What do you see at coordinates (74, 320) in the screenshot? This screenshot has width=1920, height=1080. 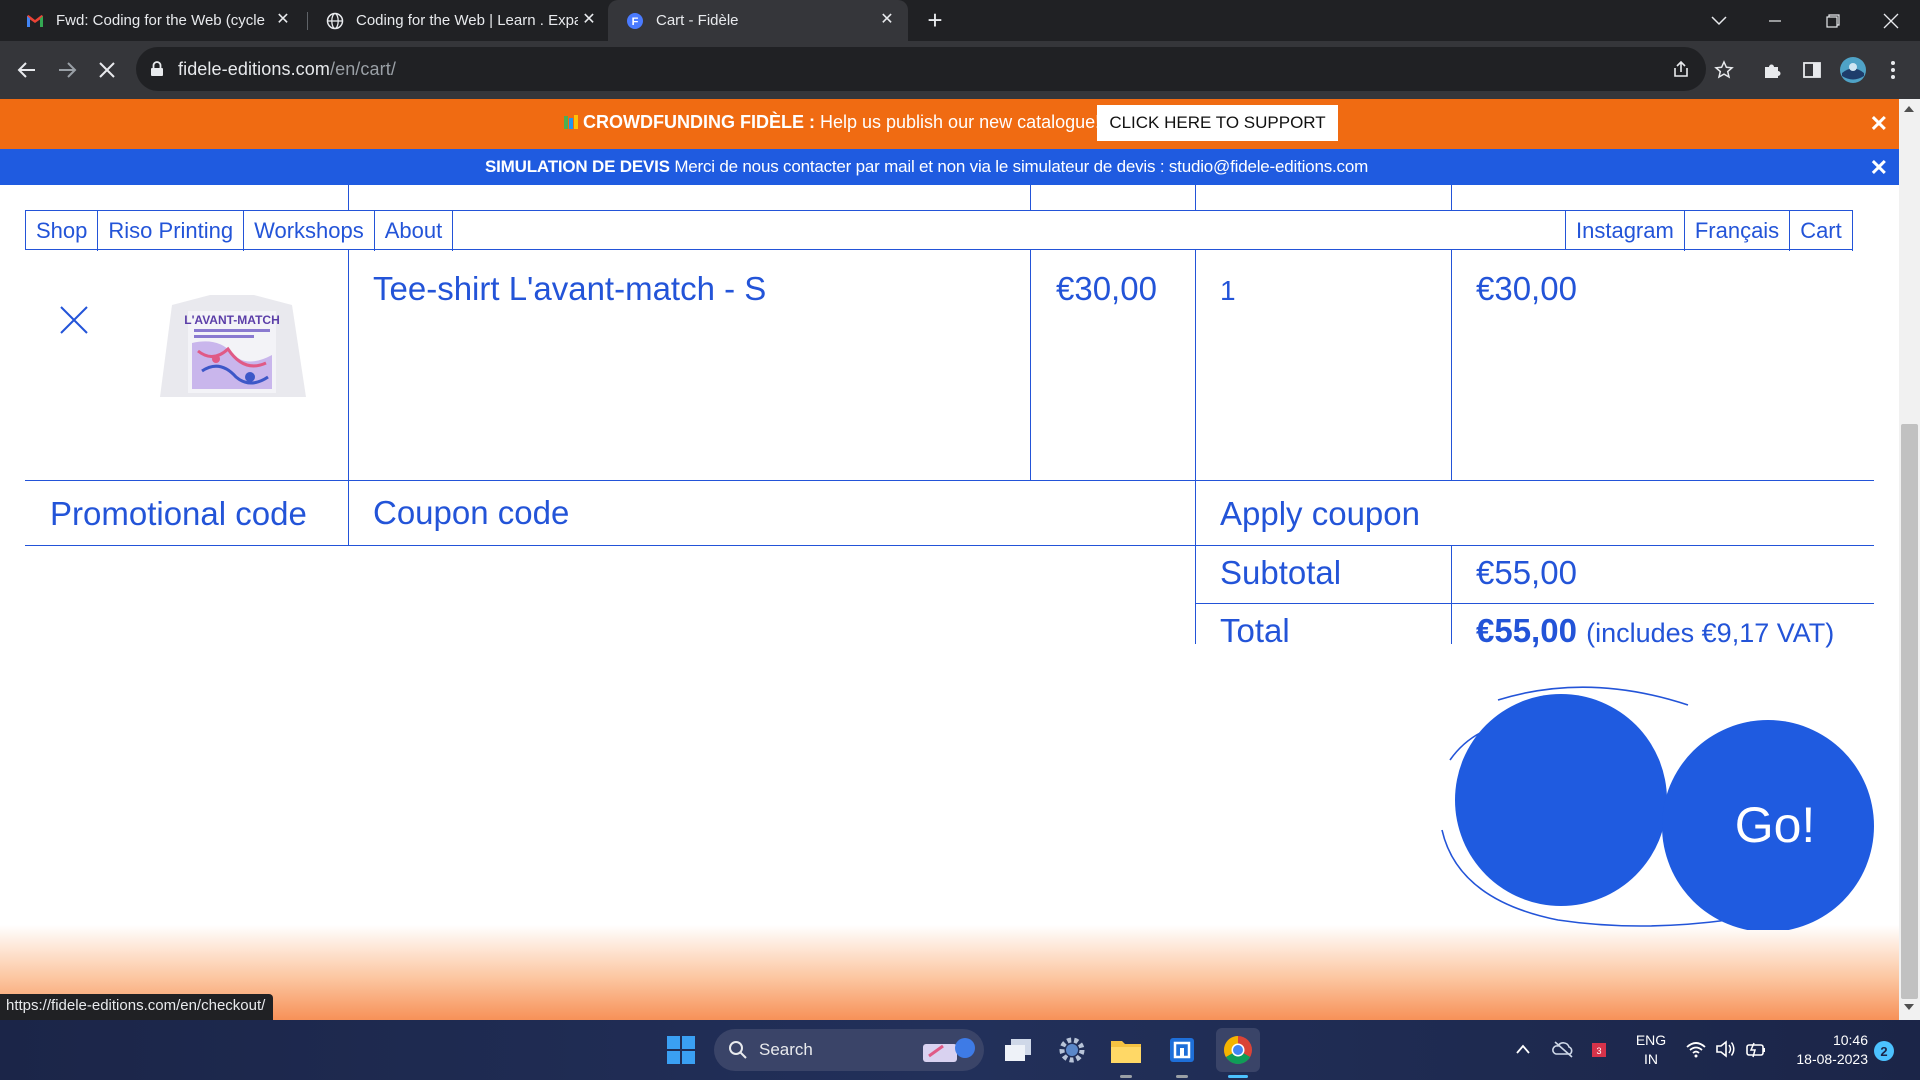 I see `remove-item-icon` at bounding box center [74, 320].